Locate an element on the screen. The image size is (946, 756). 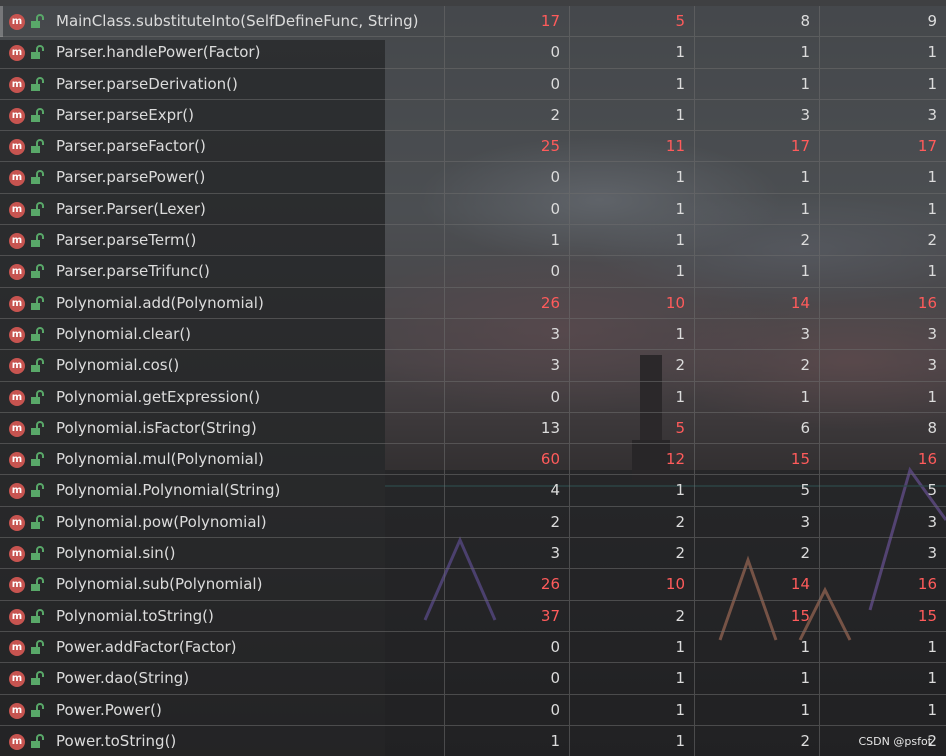
table-row: m Parser.Parser(Lexer) 0 1 1 1 is located at coordinates (473, 209).